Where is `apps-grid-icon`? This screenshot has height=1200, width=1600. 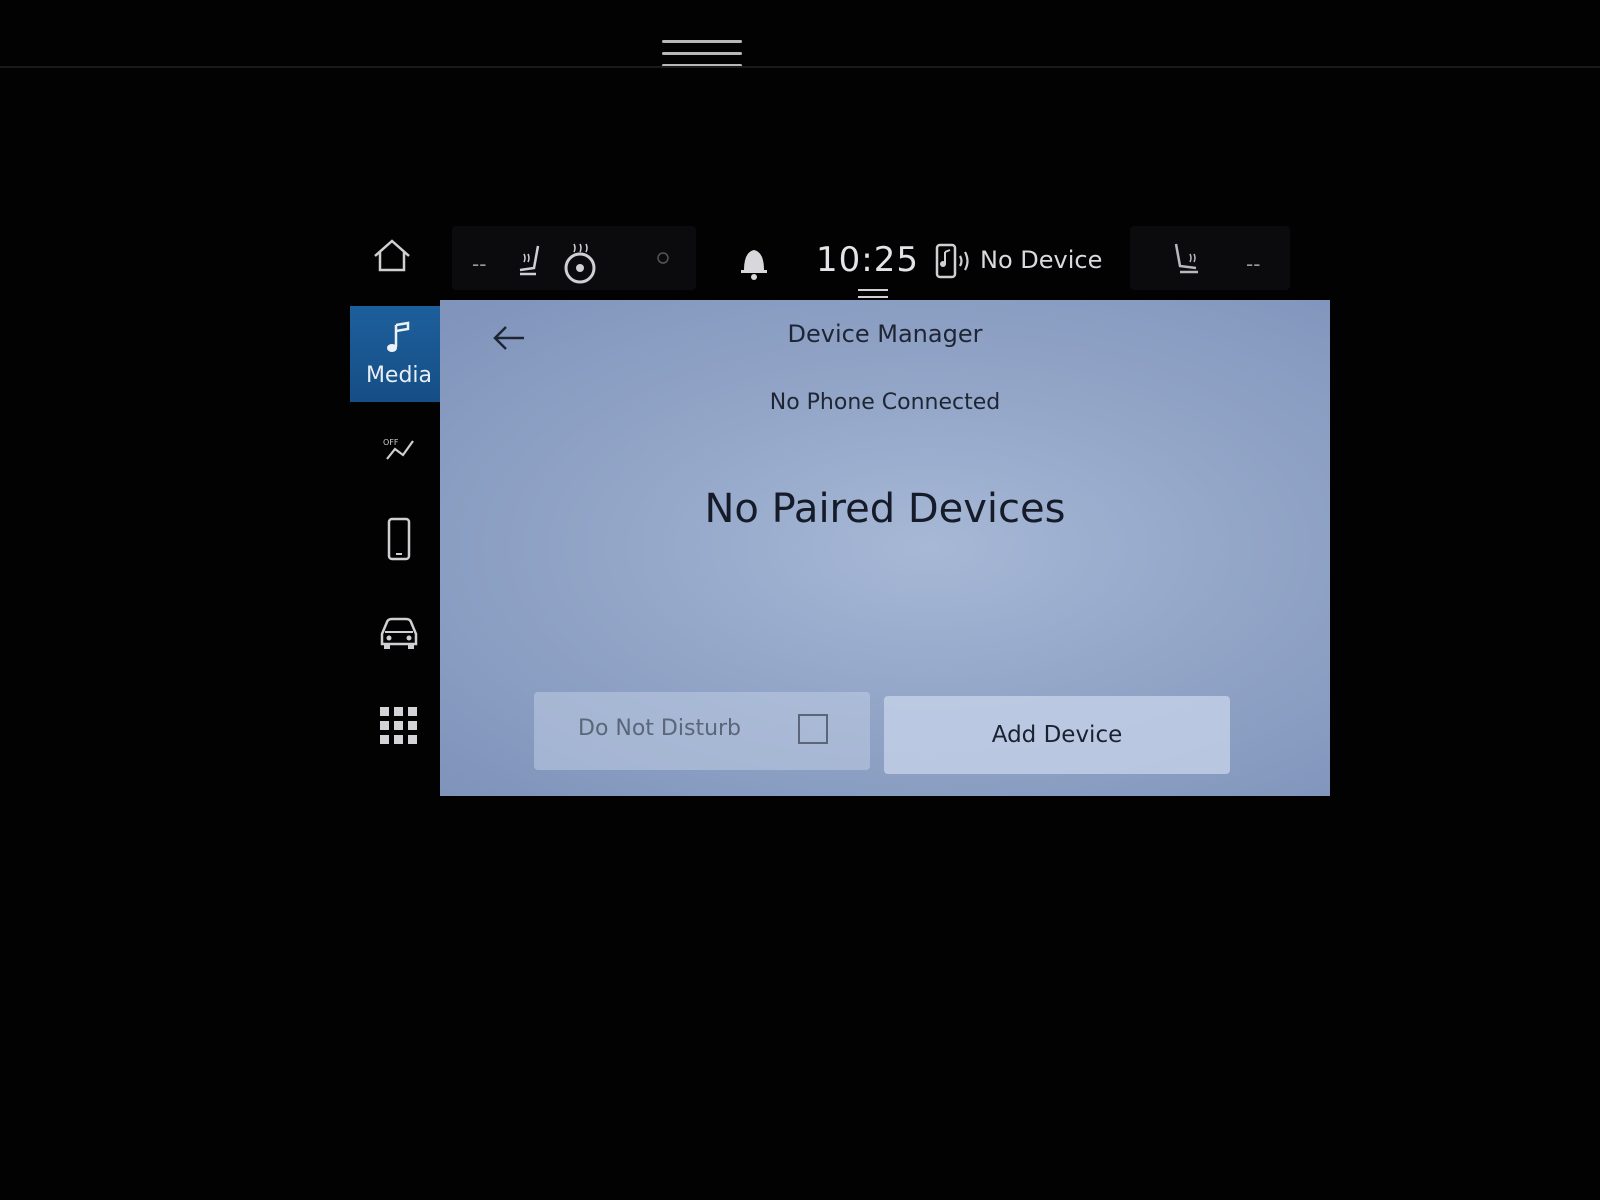
apps-grid-icon is located at coordinates (399, 728).